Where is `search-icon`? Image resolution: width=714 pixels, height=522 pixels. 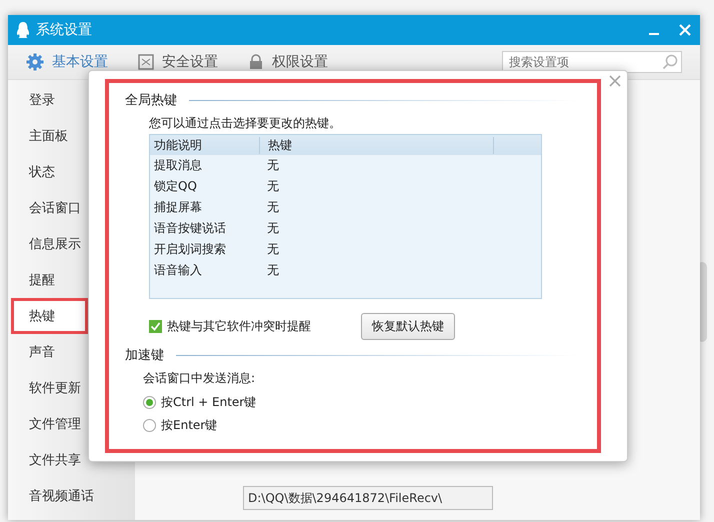 search-icon is located at coordinates (670, 62).